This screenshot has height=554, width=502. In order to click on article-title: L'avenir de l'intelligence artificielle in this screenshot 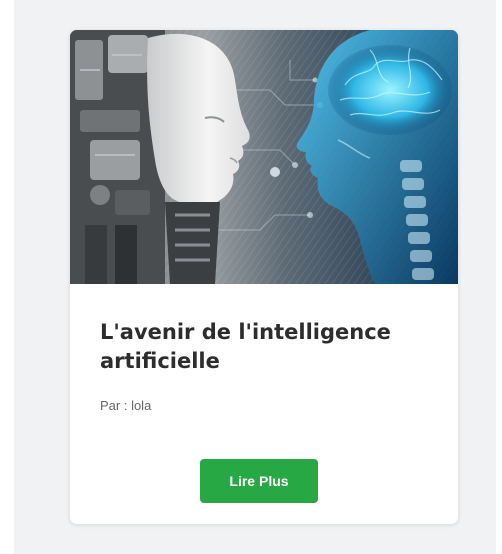, I will do `click(245, 346)`.